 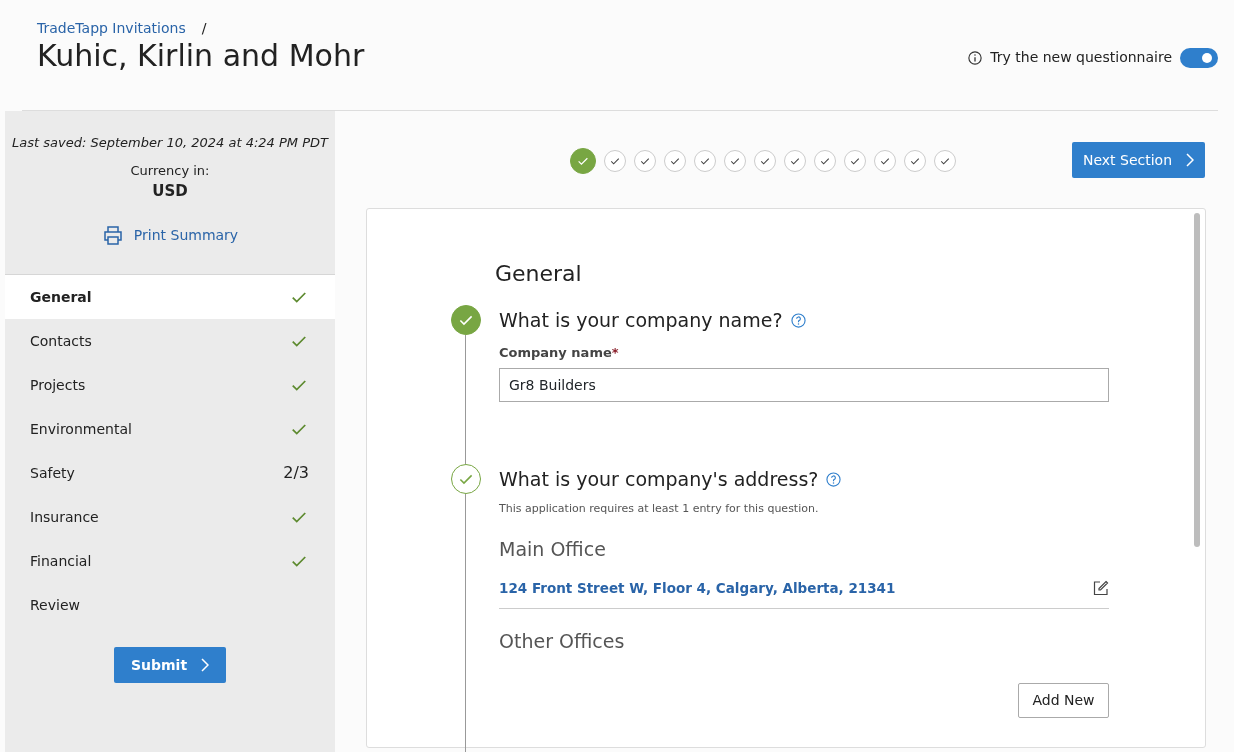 What do you see at coordinates (1101, 587) in the screenshot?
I see `edit-icon` at bounding box center [1101, 587].